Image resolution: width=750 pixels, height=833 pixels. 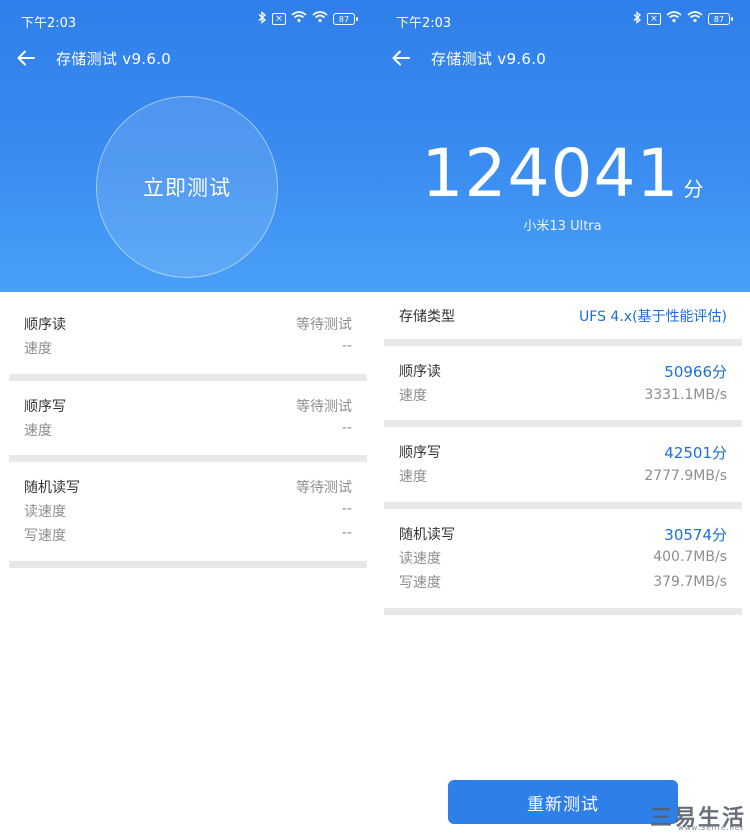 What do you see at coordinates (346, 533) in the screenshot?
I see `write-speed-value: --` at bounding box center [346, 533].